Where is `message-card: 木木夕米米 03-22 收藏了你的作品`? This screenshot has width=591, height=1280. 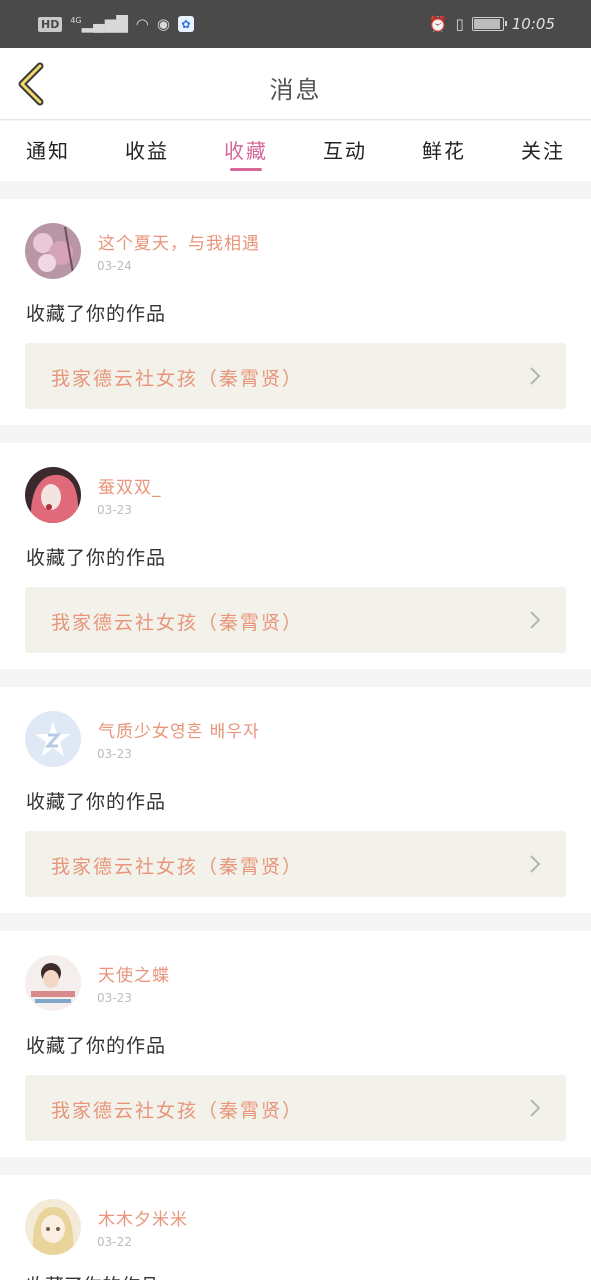 message-card: 木木夕米米 03-22 收藏了你的作品 is located at coordinates (295, 1227).